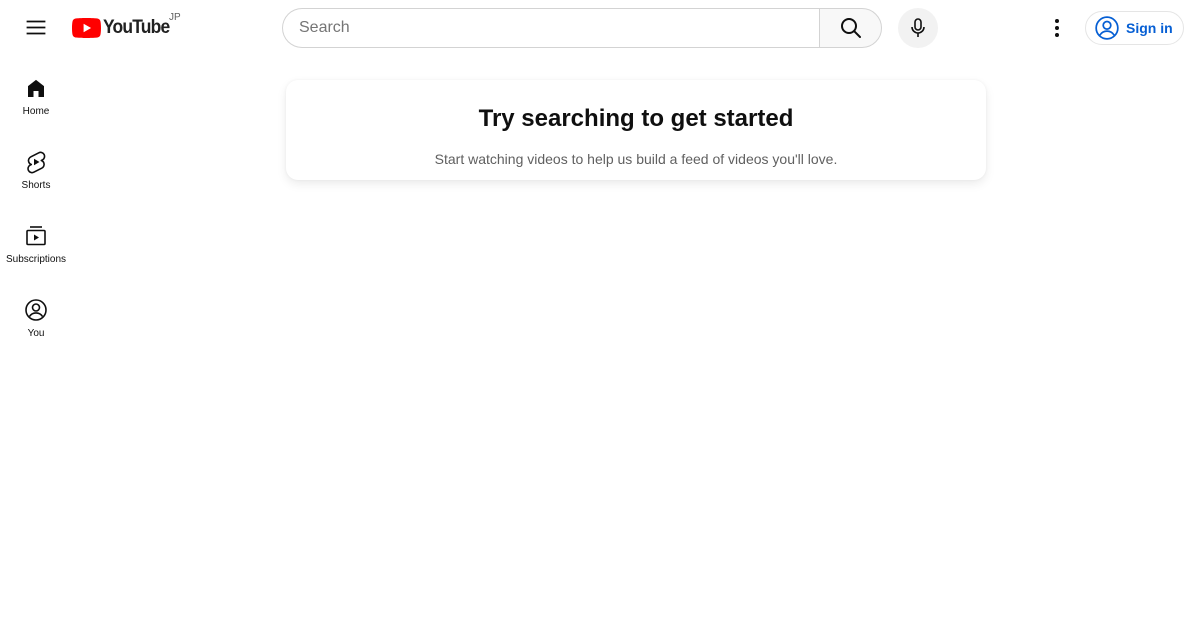 This screenshot has width=1200, height=630. I want to click on voice-search-button, so click(918, 28).